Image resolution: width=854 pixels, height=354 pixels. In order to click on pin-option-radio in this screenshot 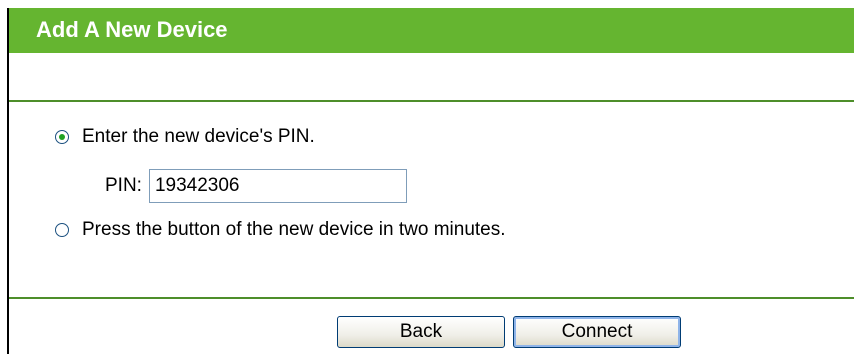, I will do `click(62, 137)`.